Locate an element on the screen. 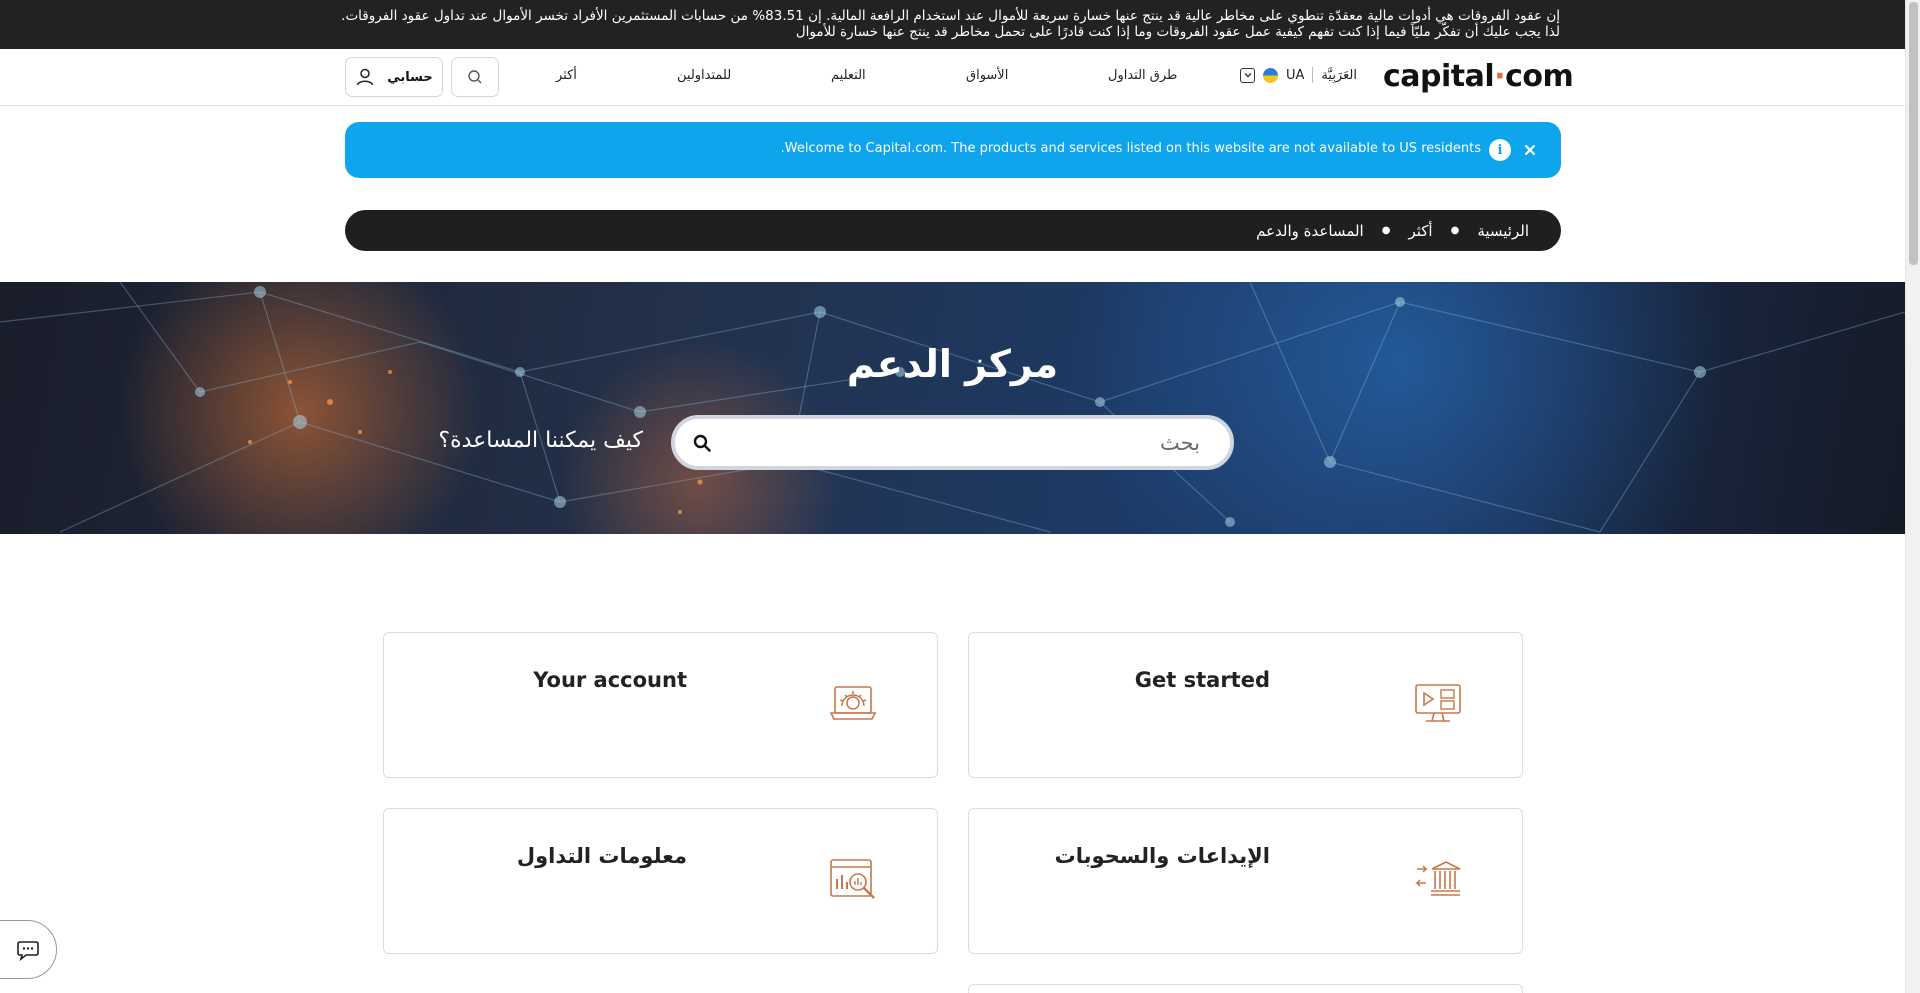 Image resolution: width=1920 pixels, height=993 pixels. chat-bubble-icon is located at coordinates (27, 950).